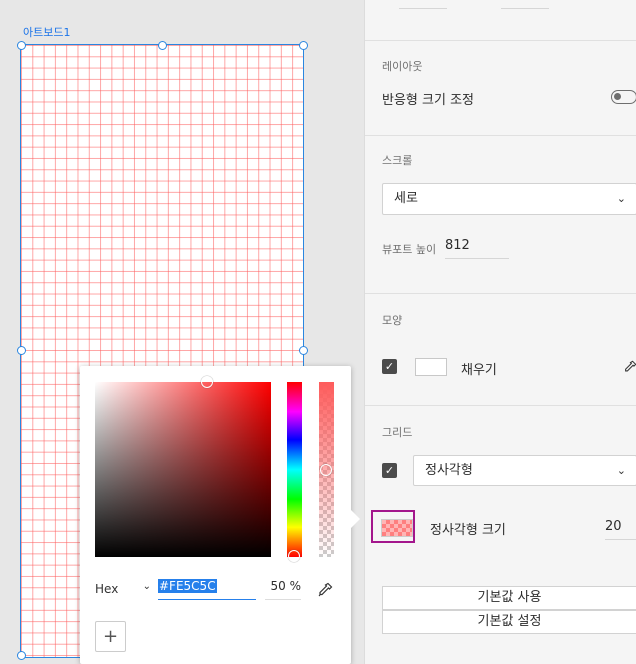  I want to click on color-mode-select: Hex ⌄, so click(123, 588).